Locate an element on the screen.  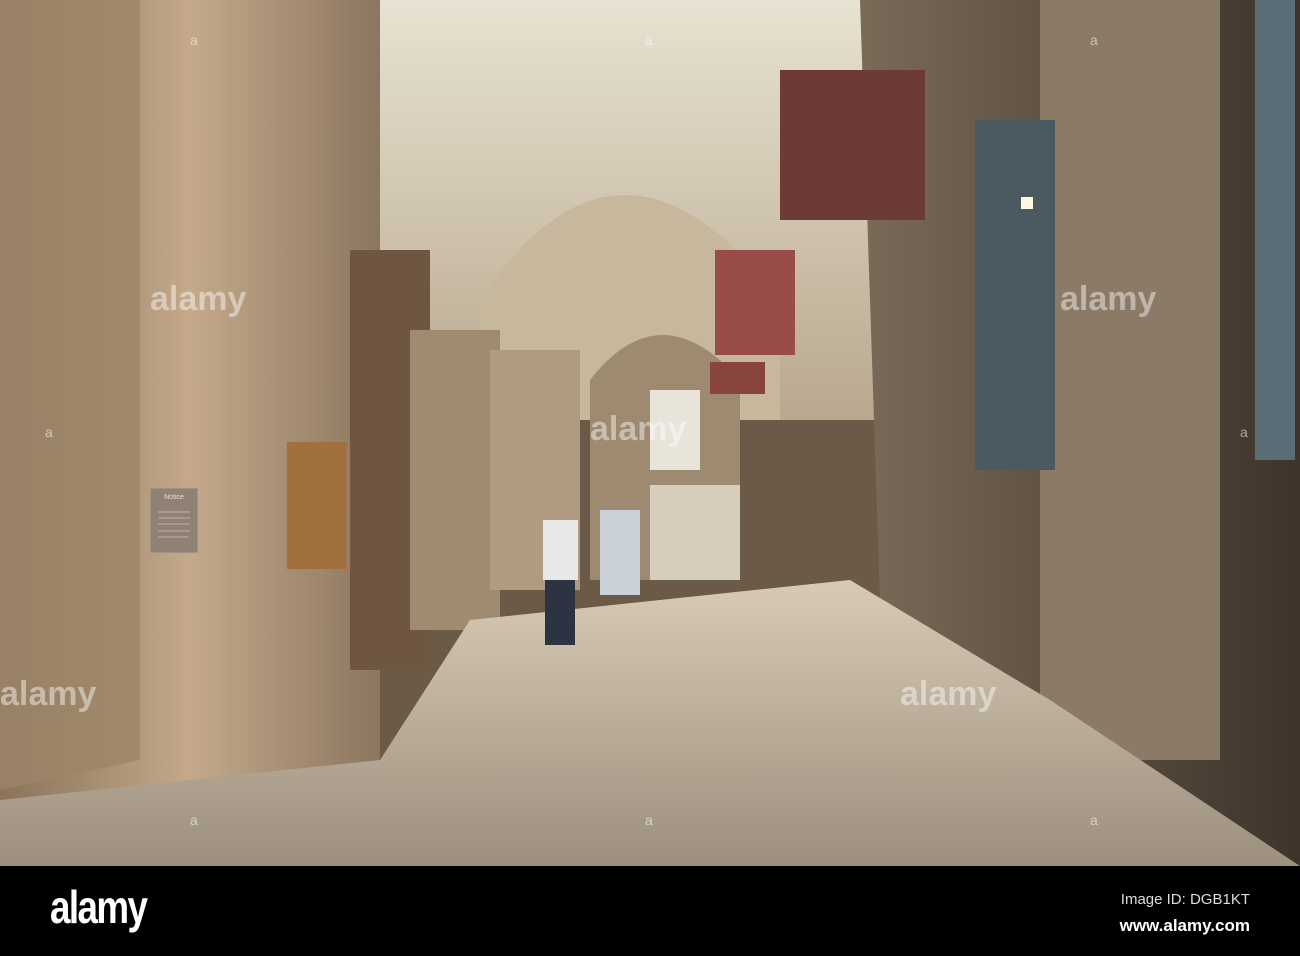
website-link: www.alamy.com is located at coordinates (1184, 925).